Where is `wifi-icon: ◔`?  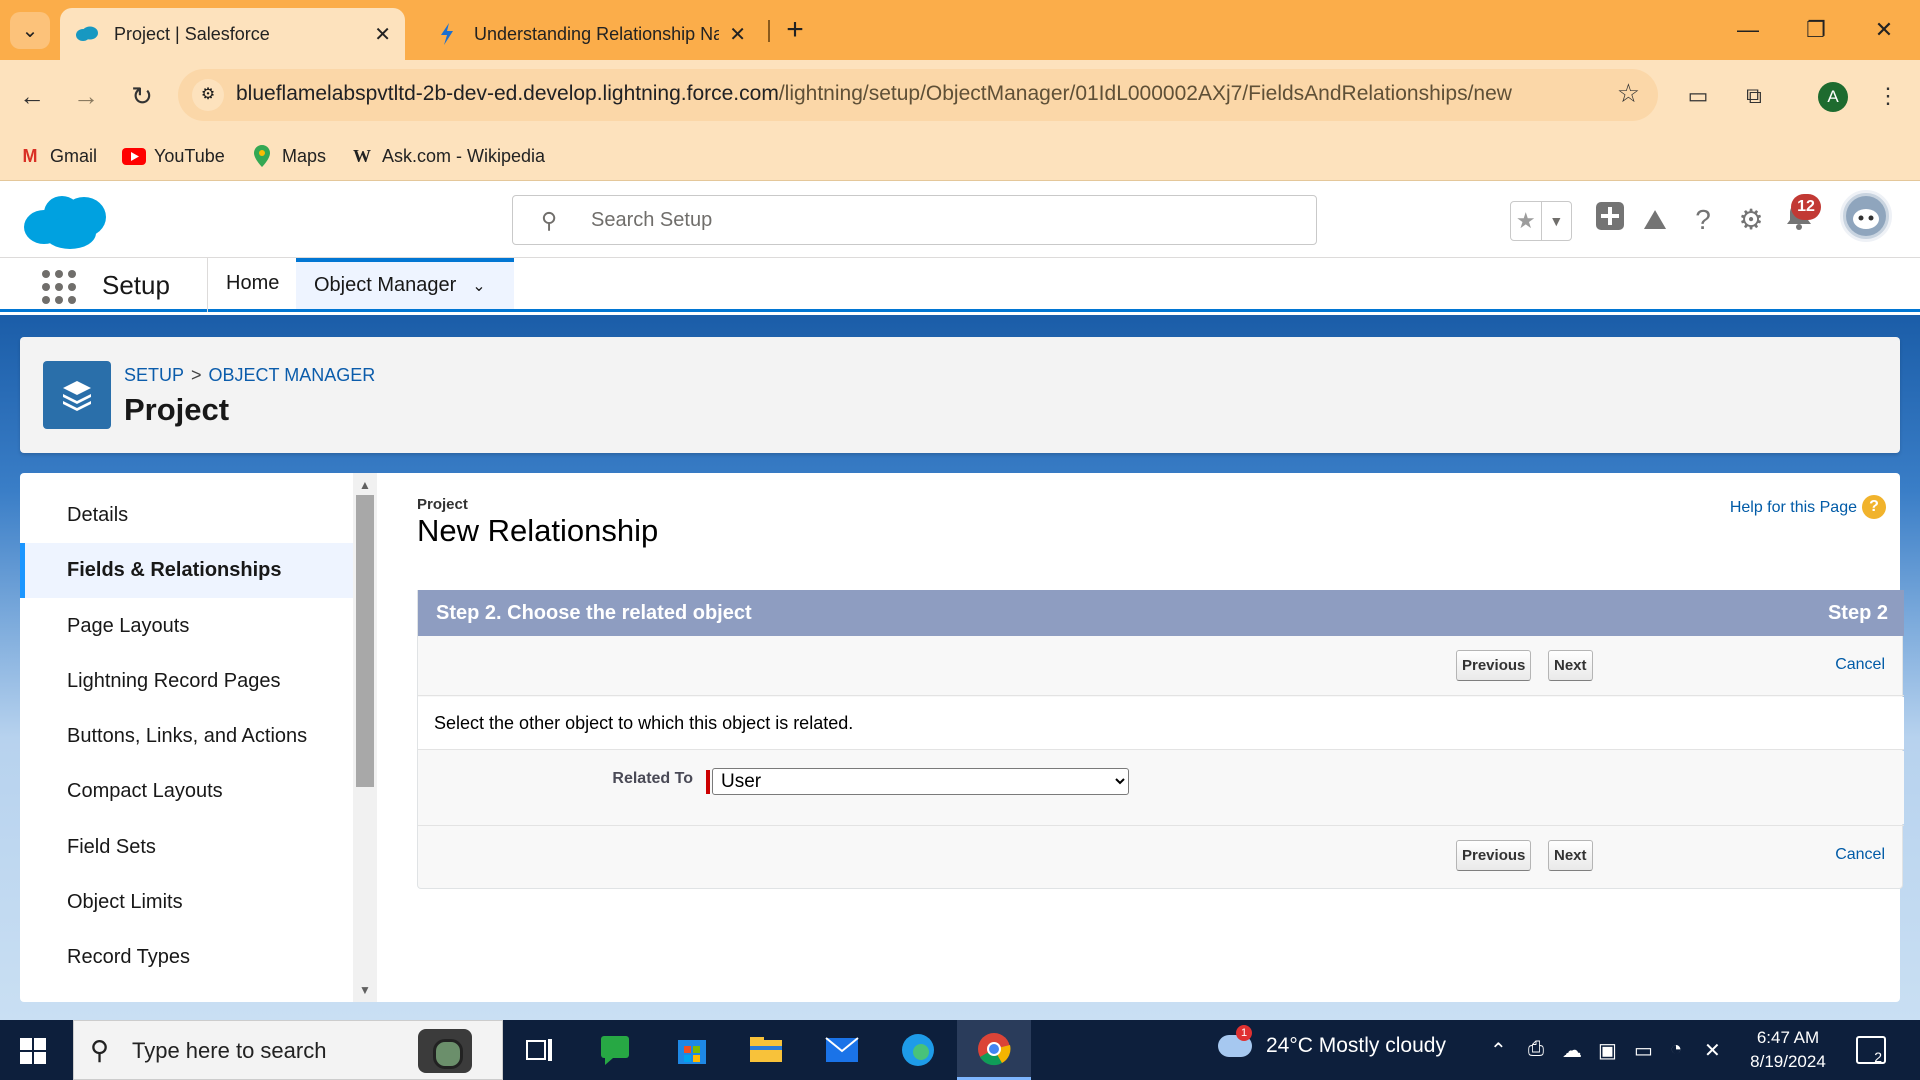
wifi-icon: ◔ is located at coordinates (1676, 1049).